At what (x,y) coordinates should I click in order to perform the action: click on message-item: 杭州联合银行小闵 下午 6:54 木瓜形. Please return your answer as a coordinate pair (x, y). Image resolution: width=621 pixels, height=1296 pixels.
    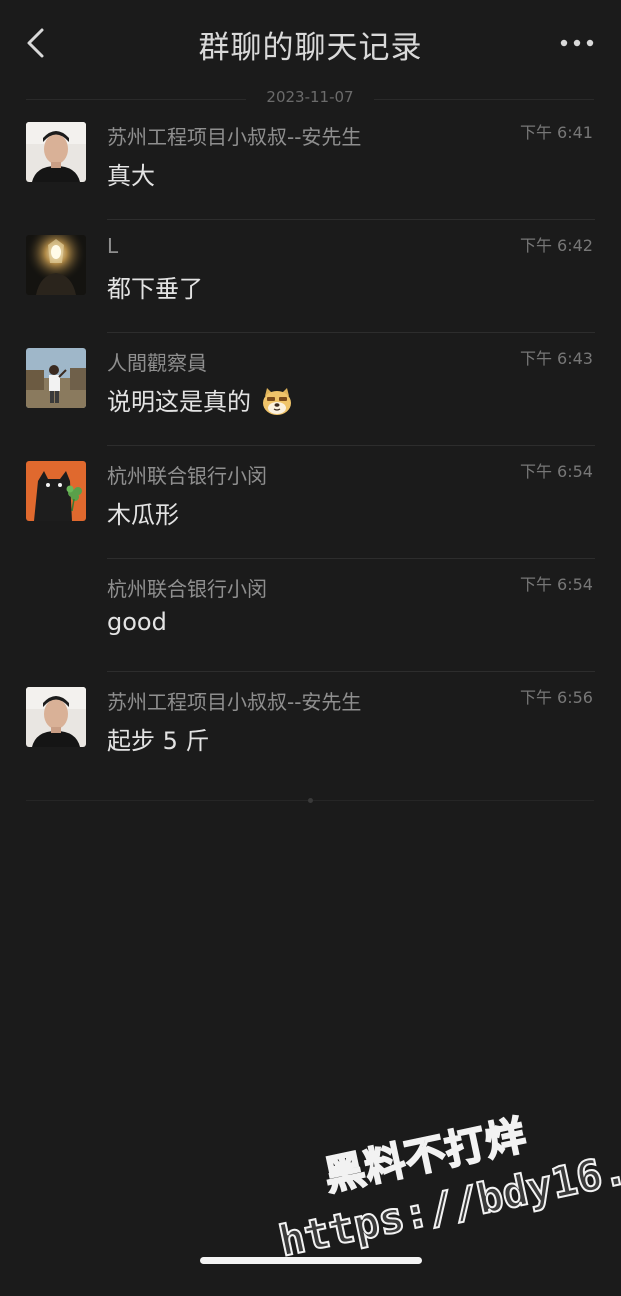
    Looking at the image, I should click on (310, 503).